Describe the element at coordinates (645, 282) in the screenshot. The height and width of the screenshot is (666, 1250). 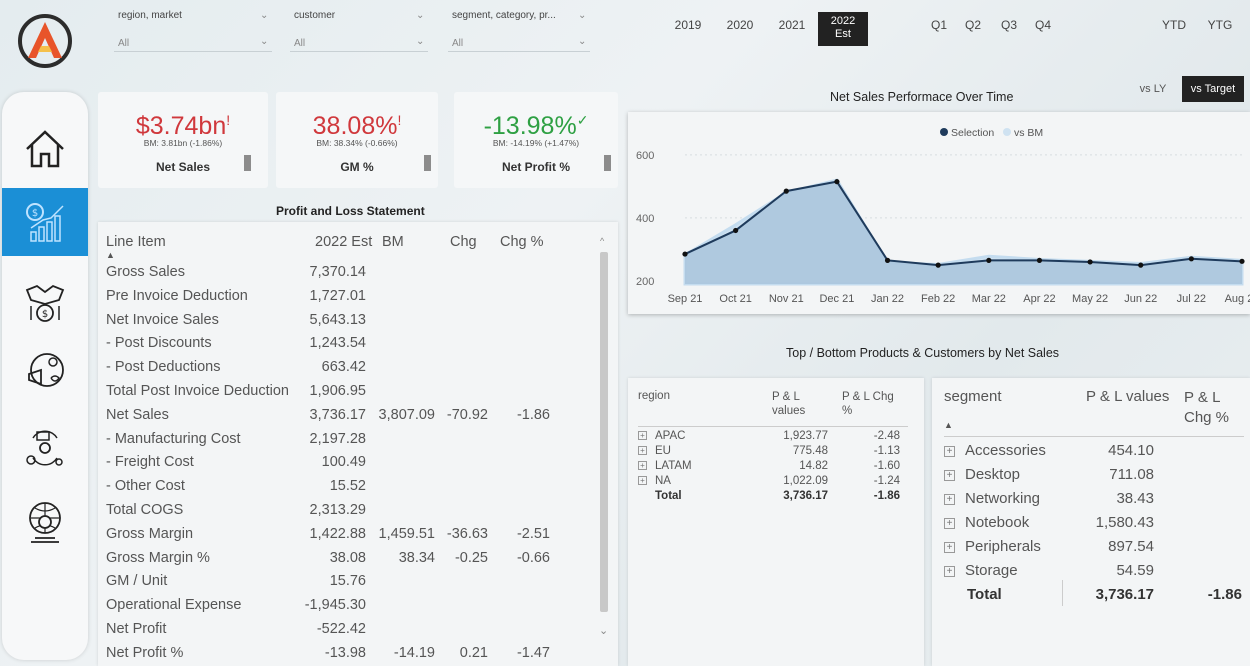
I see `y-tick-label: 200` at that location.